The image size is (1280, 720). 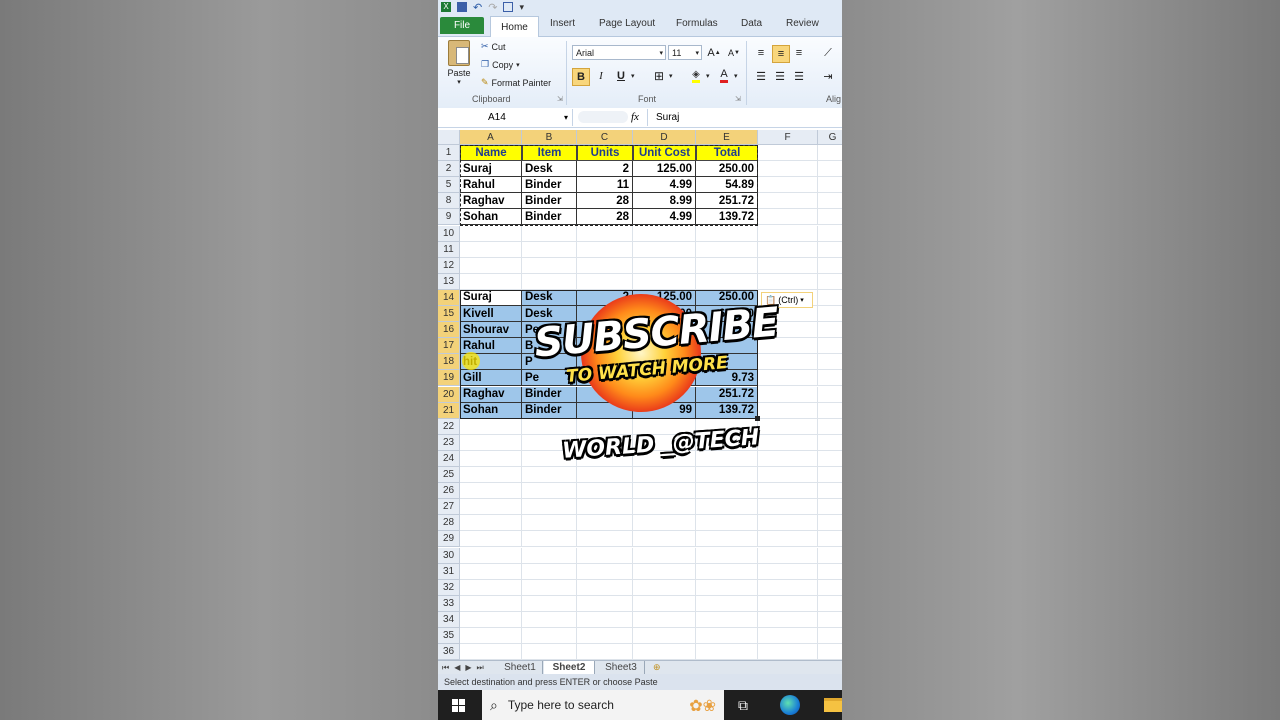 I want to click on align-top-icon: ≡, so click(x=761, y=53).